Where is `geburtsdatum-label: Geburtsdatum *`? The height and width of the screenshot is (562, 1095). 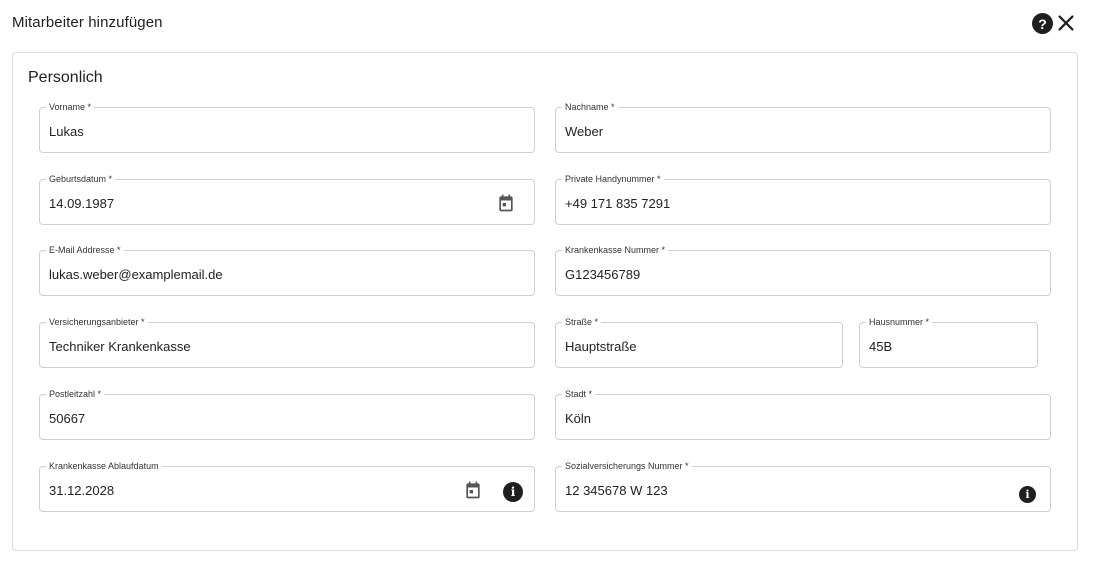 geburtsdatum-label: Geburtsdatum * is located at coordinates (81, 179).